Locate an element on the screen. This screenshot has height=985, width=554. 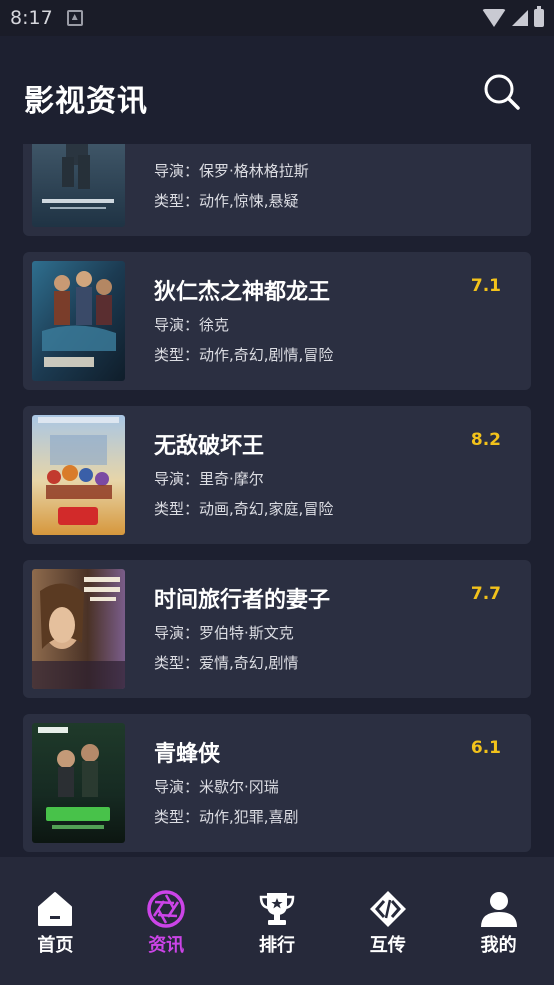
movie-score: 6.1 is located at coordinates (485, 748).